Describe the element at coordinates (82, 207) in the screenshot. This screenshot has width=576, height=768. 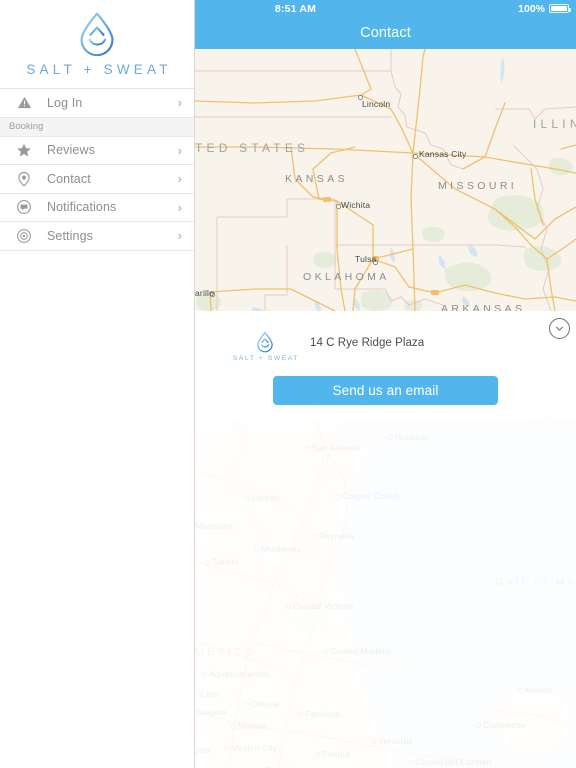
I see `sidebar-item-label: Notifications` at that location.